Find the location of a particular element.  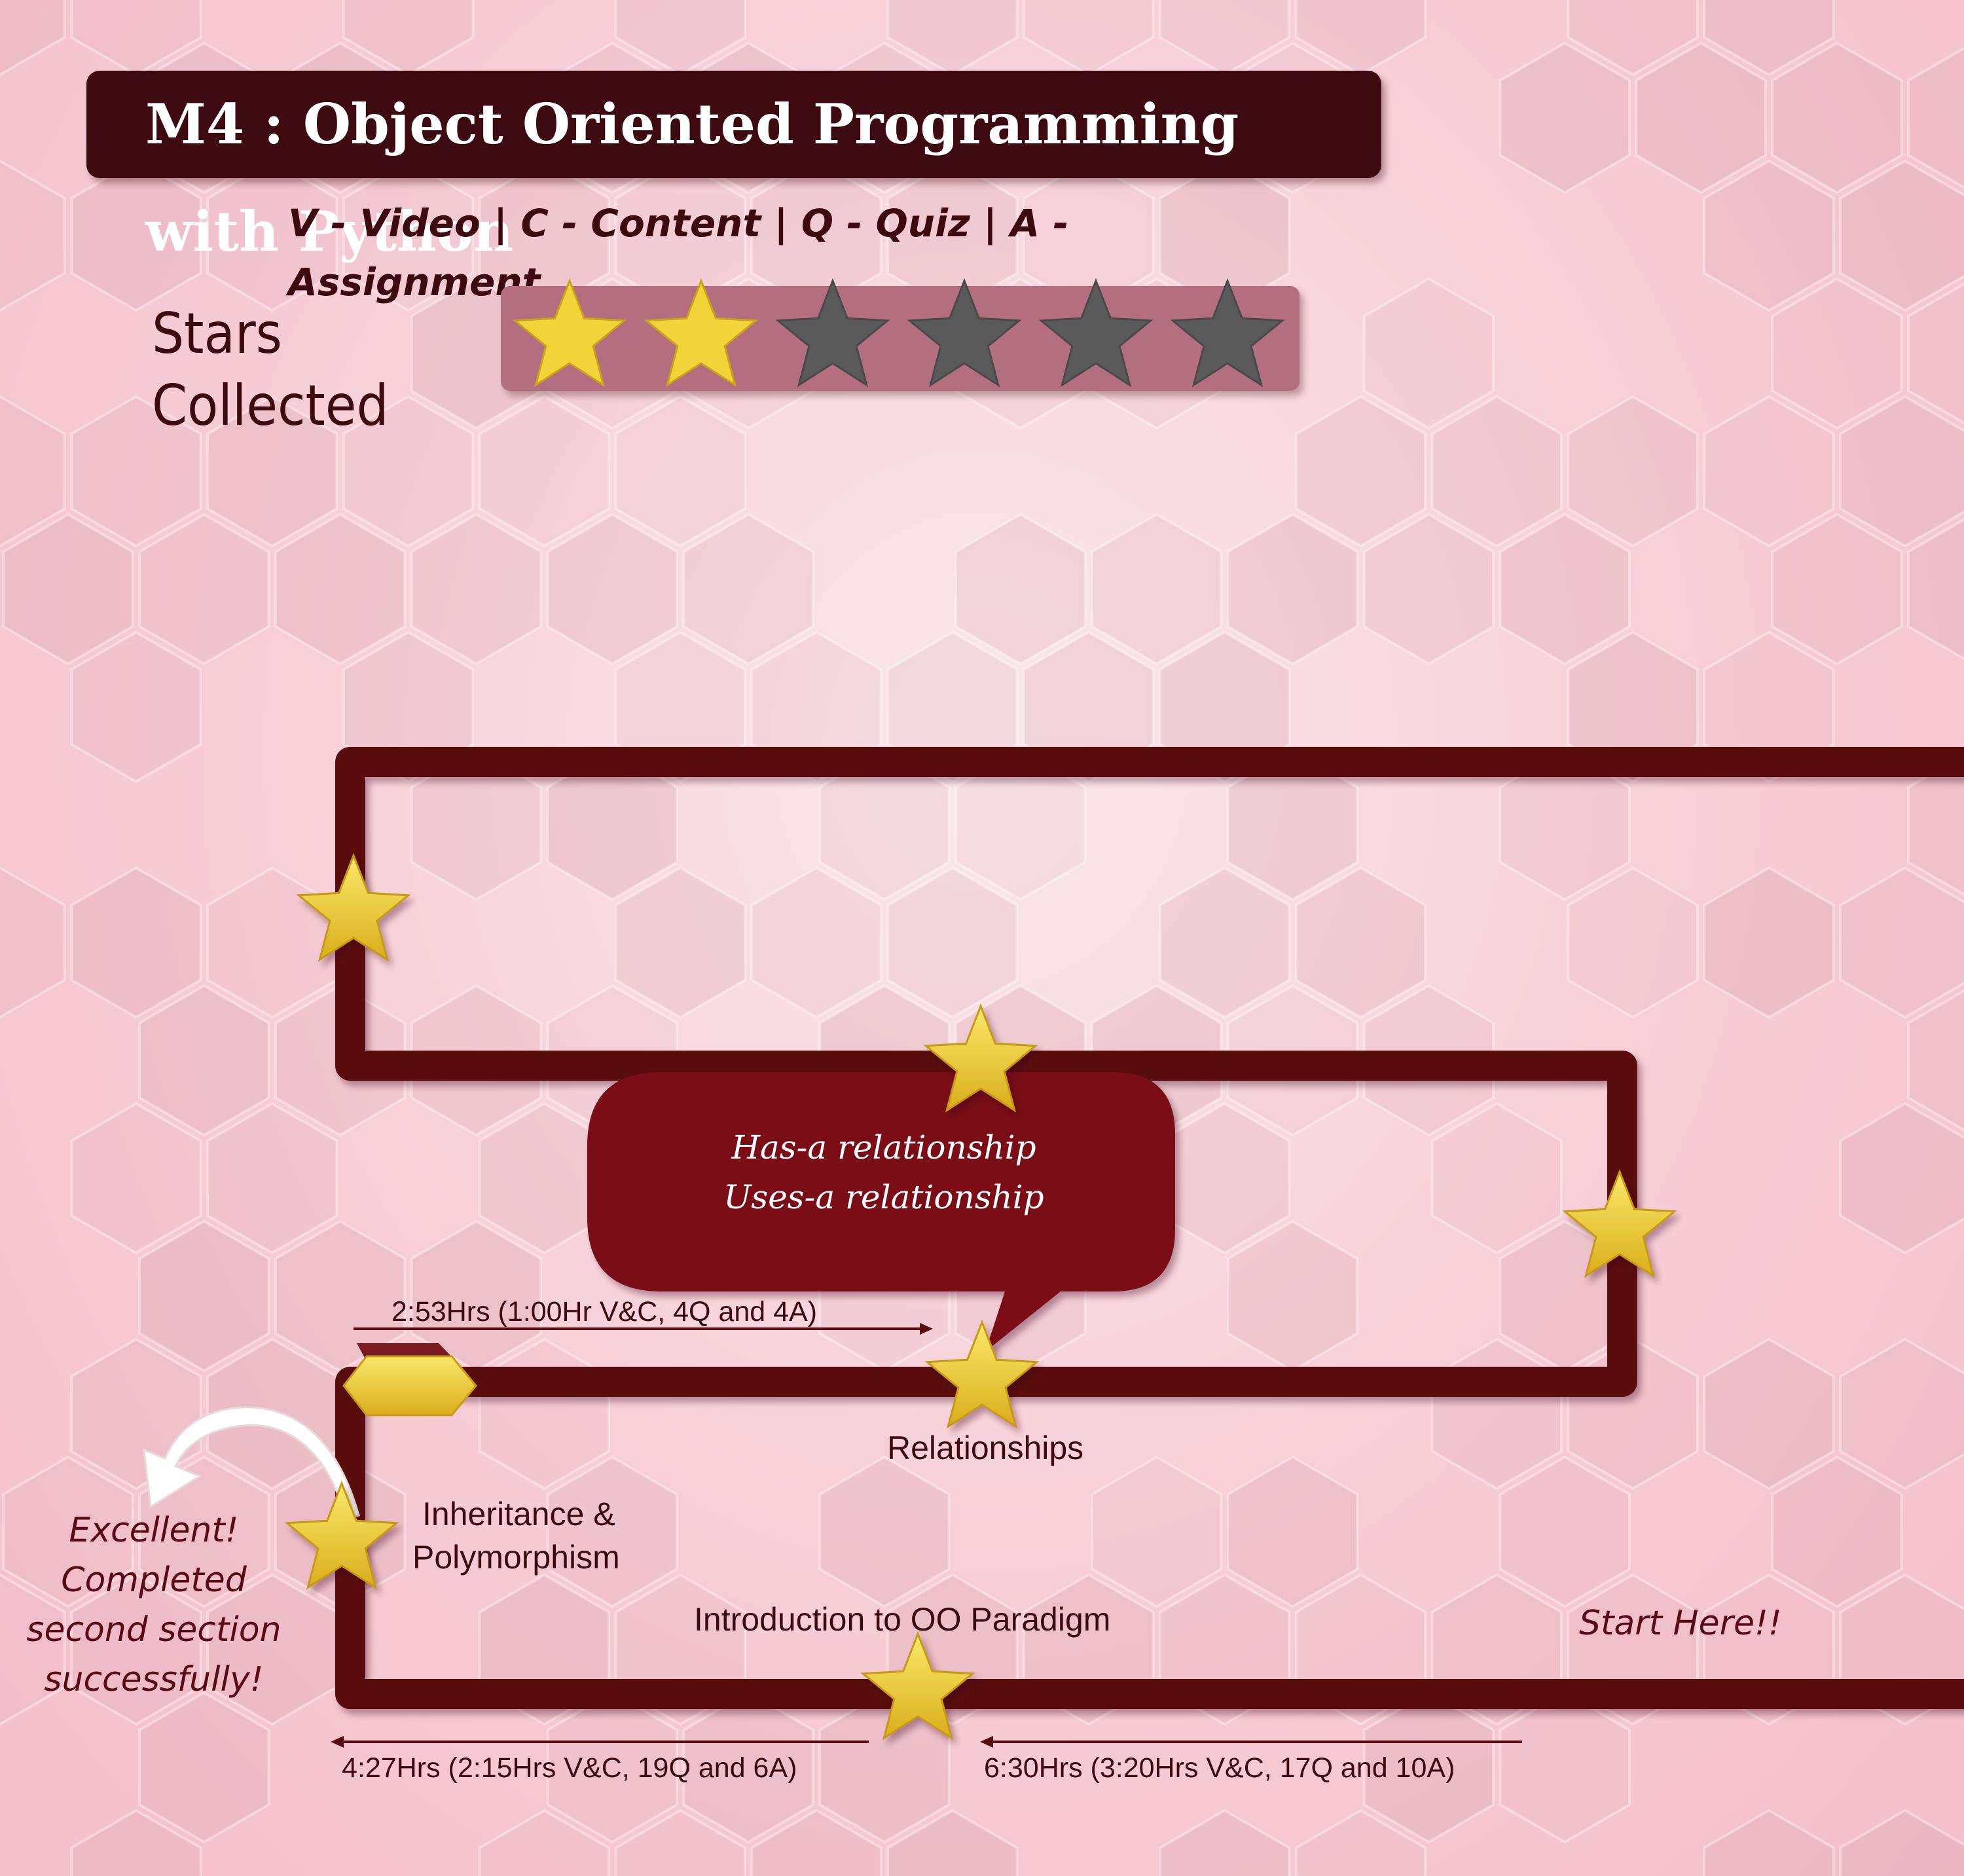

section-label-inheritance-line1: Inheritance & is located at coordinates (518, 1514).